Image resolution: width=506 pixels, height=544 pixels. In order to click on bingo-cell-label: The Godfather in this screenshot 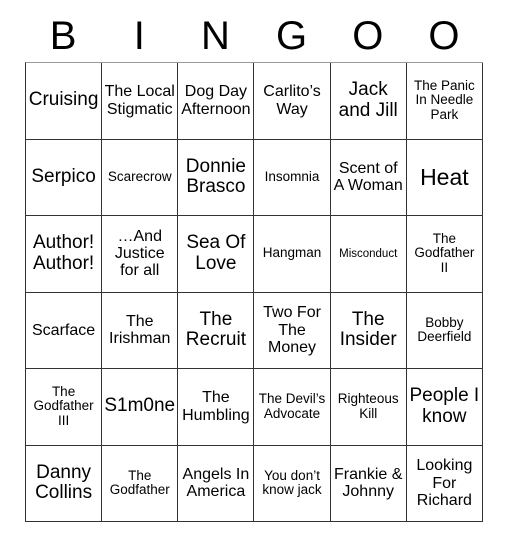, I will do `click(139, 482)`.